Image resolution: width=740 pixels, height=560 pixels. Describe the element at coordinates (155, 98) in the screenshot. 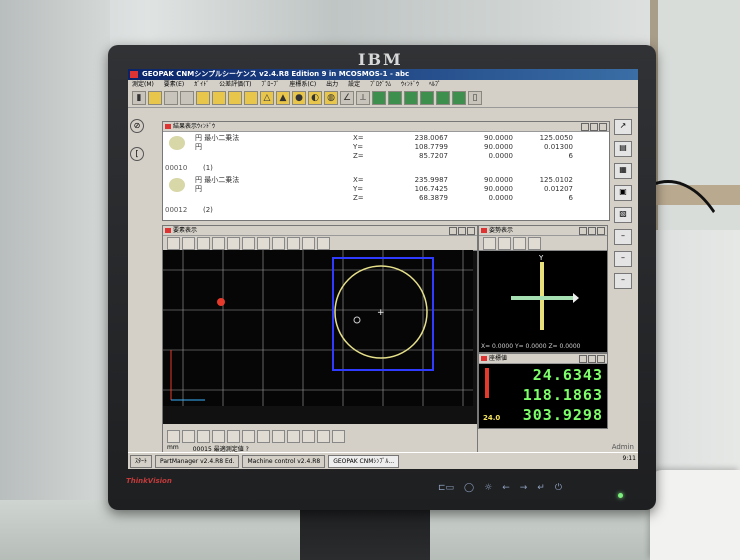

I see `point-tool-icon` at that location.